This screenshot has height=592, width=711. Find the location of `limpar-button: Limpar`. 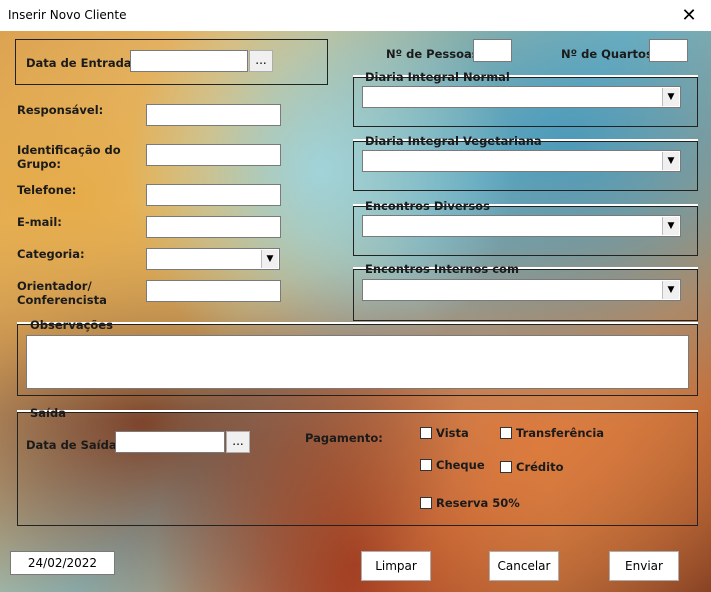

limpar-button: Limpar is located at coordinates (396, 566).